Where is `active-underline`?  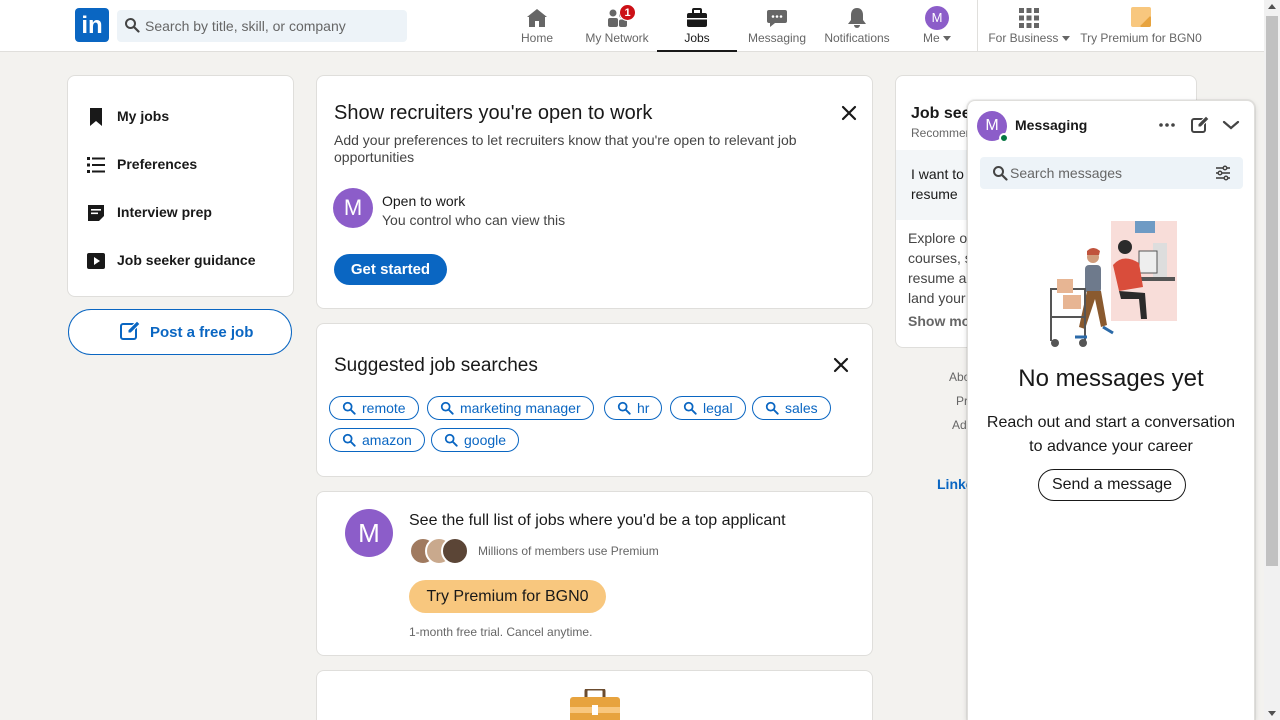
active-underline is located at coordinates (697, 51).